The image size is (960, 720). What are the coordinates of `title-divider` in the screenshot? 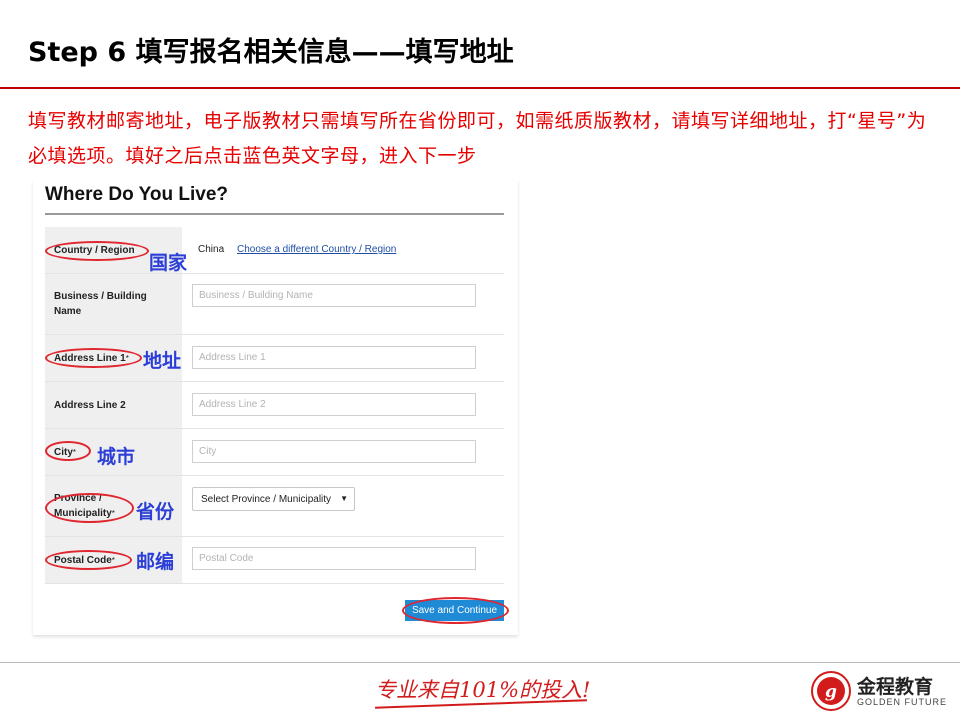 It's located at (480, 88).